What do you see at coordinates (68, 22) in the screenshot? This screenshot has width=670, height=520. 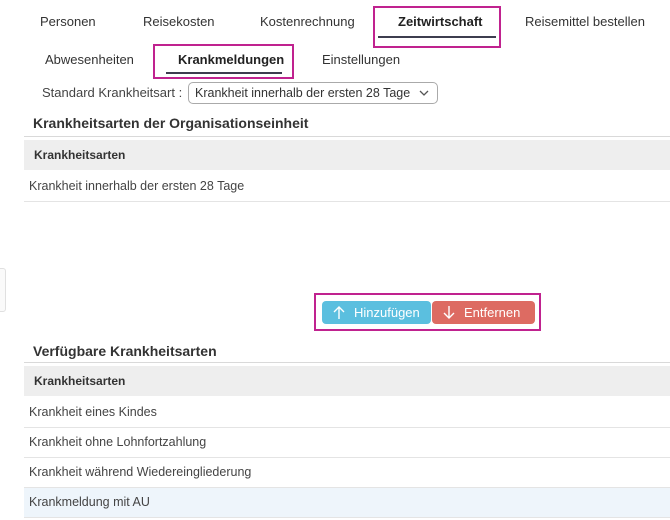 I see `tab-personen: Personen` at bounding box center [68, 22].